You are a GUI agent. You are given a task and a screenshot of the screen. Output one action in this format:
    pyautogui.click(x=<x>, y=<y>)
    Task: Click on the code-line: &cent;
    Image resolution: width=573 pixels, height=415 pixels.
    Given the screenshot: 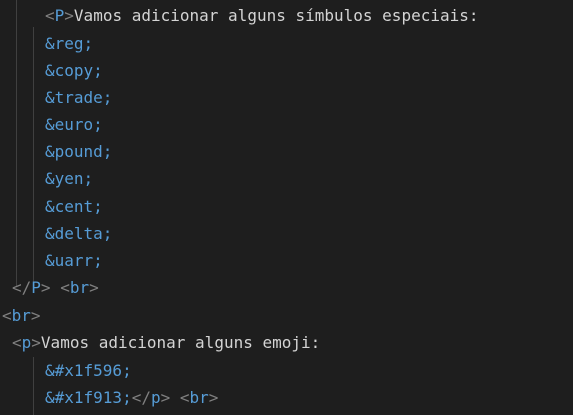 What is the action you would take?
    pyautogui.click(x=74, y=206)
    